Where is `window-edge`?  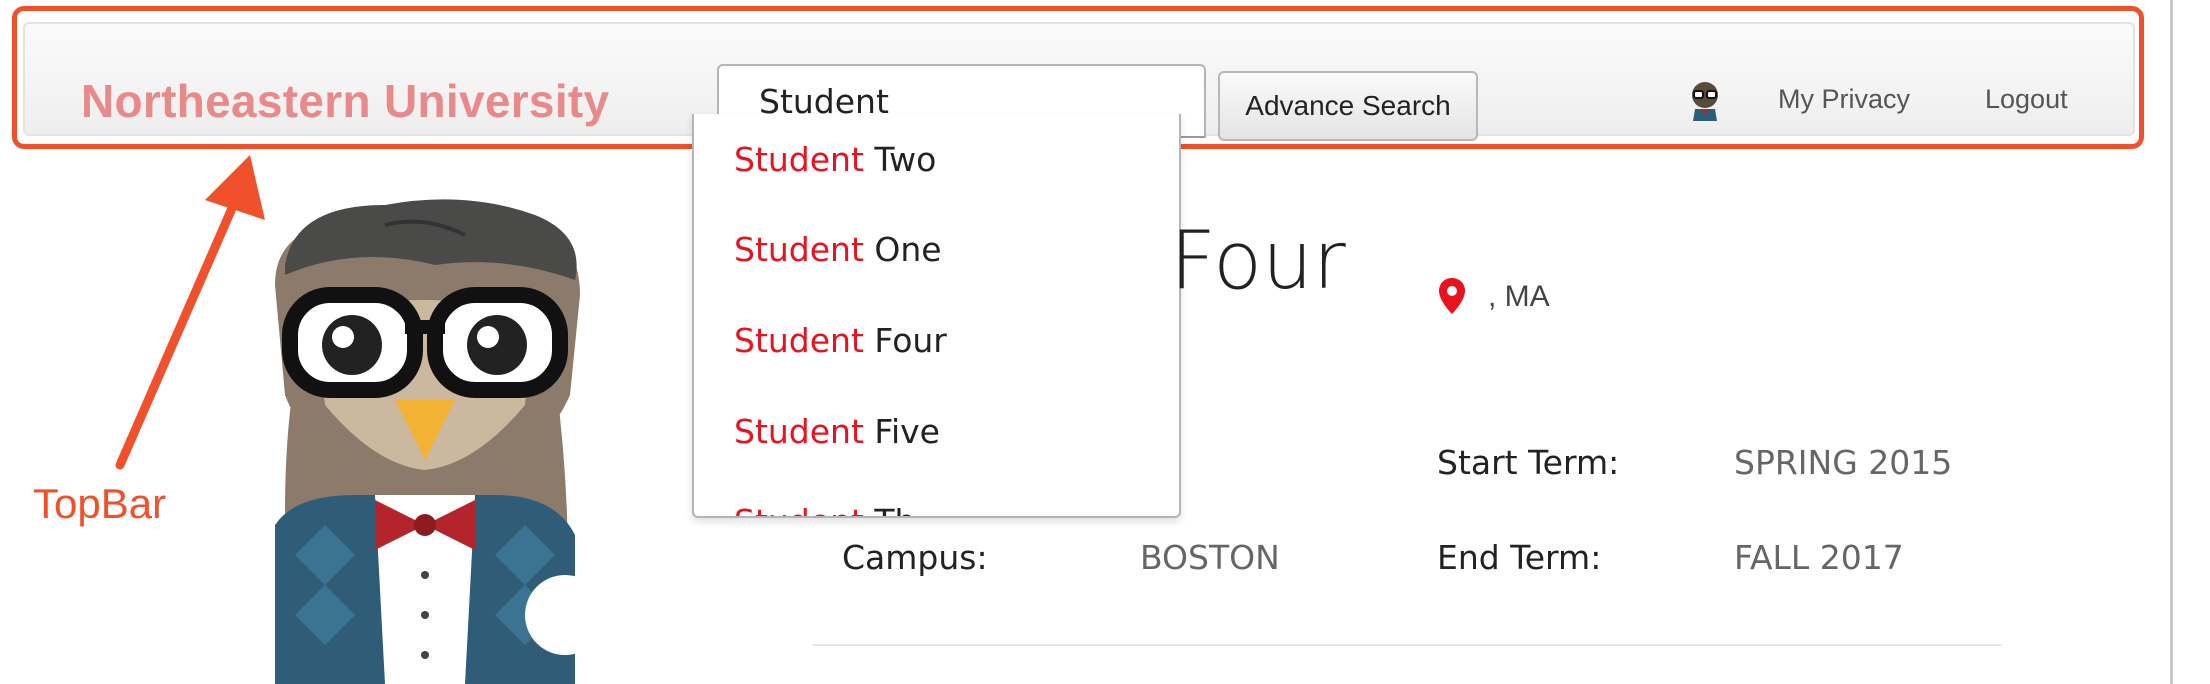 window-edge is located at coordinates (2171, 342).